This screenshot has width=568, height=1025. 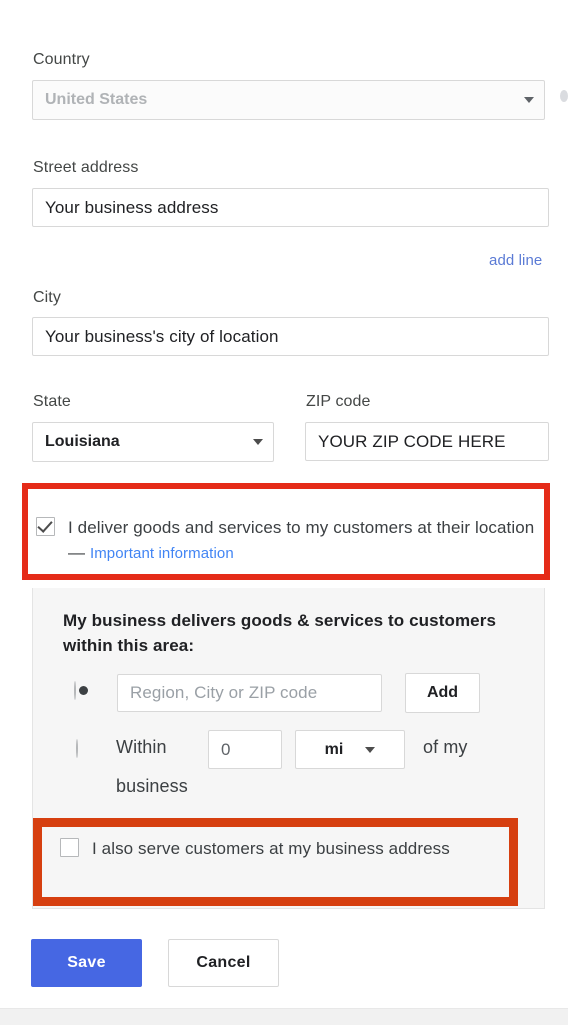 What do you see at coordinates (52, 401) in the screenshot?
I see `state-label: State` at bounding box center [52, 401].